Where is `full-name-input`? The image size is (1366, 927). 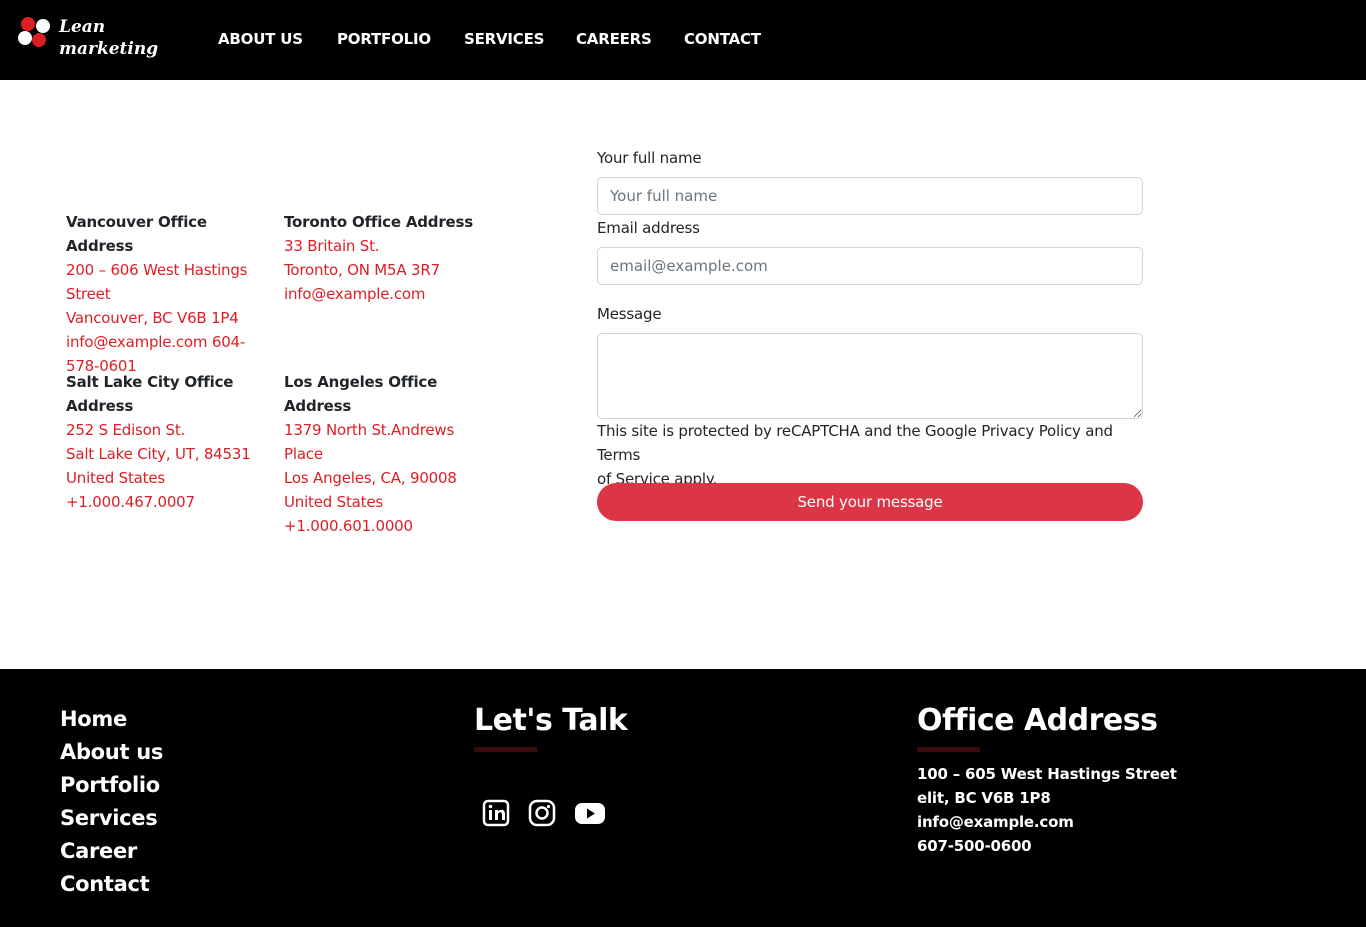
full-name-input is located at coordinates (870, 196).